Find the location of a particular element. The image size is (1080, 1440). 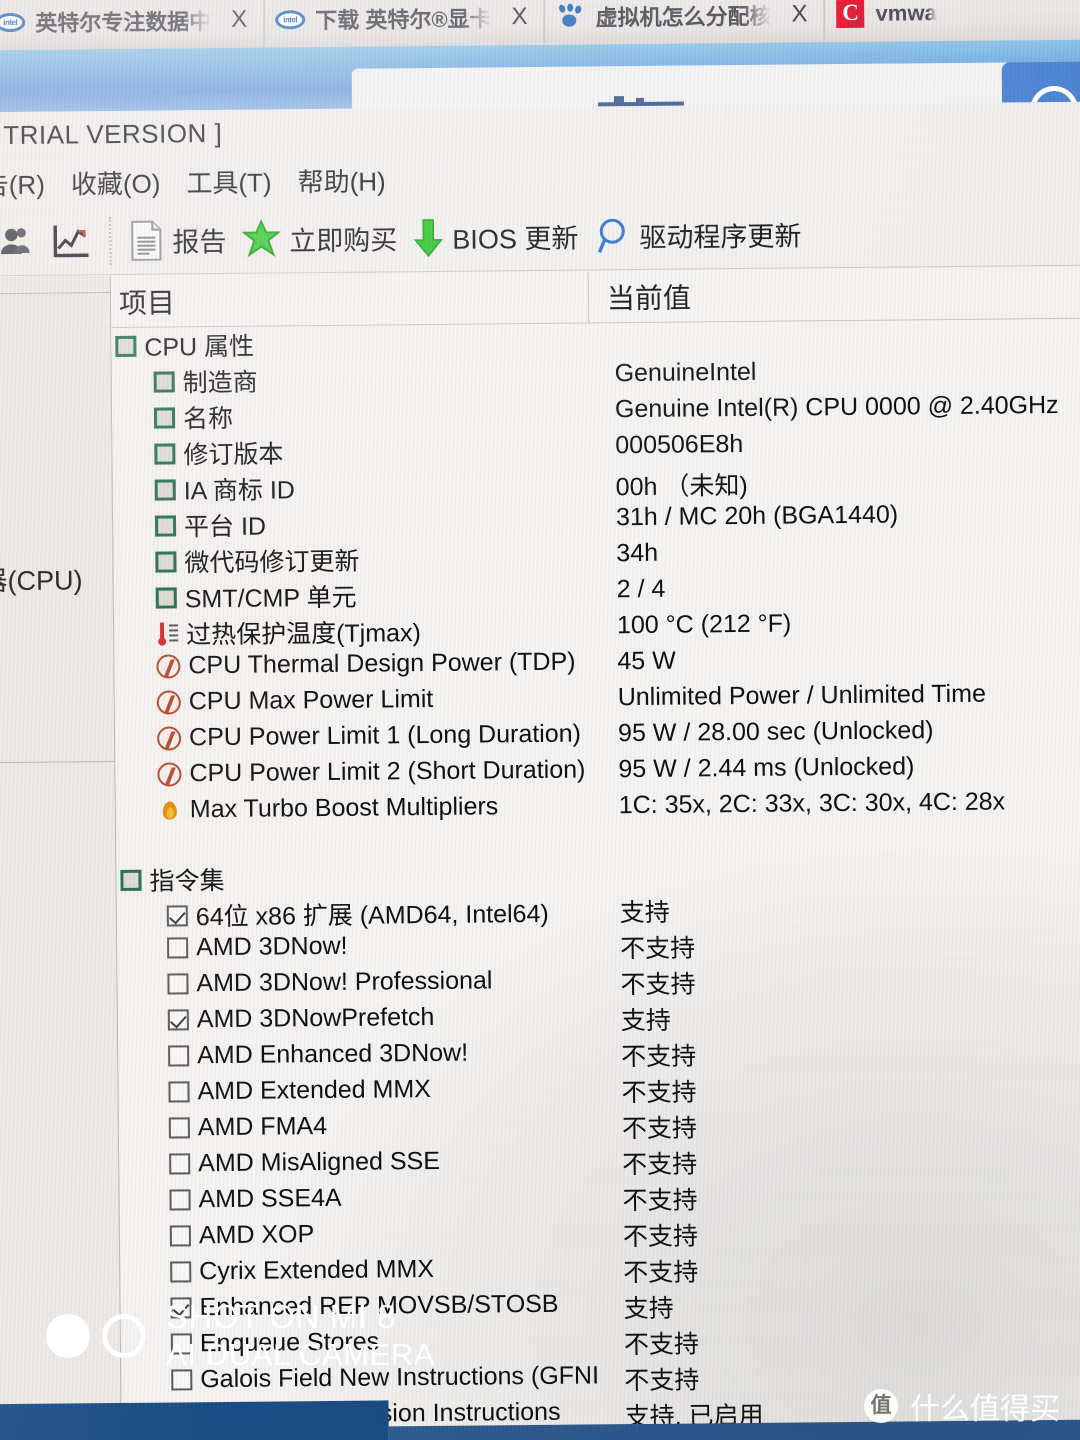

desktop-background is located at coordinates (540, 76).